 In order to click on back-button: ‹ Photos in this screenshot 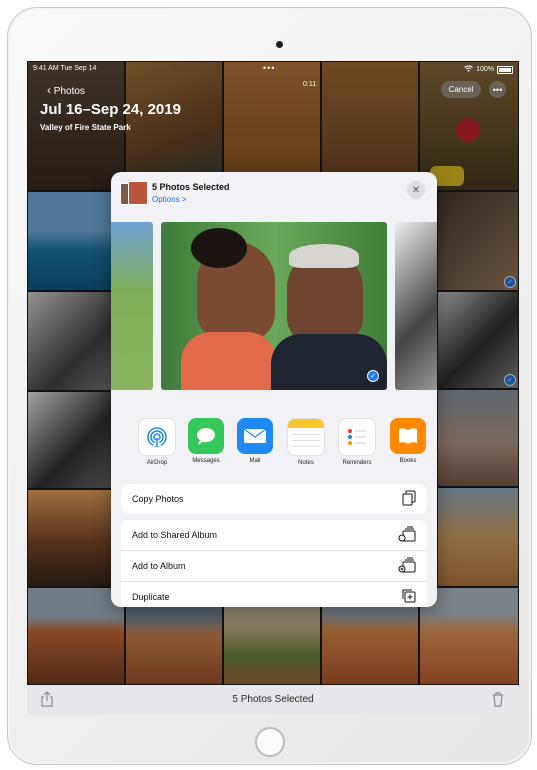, I will do `click(66, 90)`.